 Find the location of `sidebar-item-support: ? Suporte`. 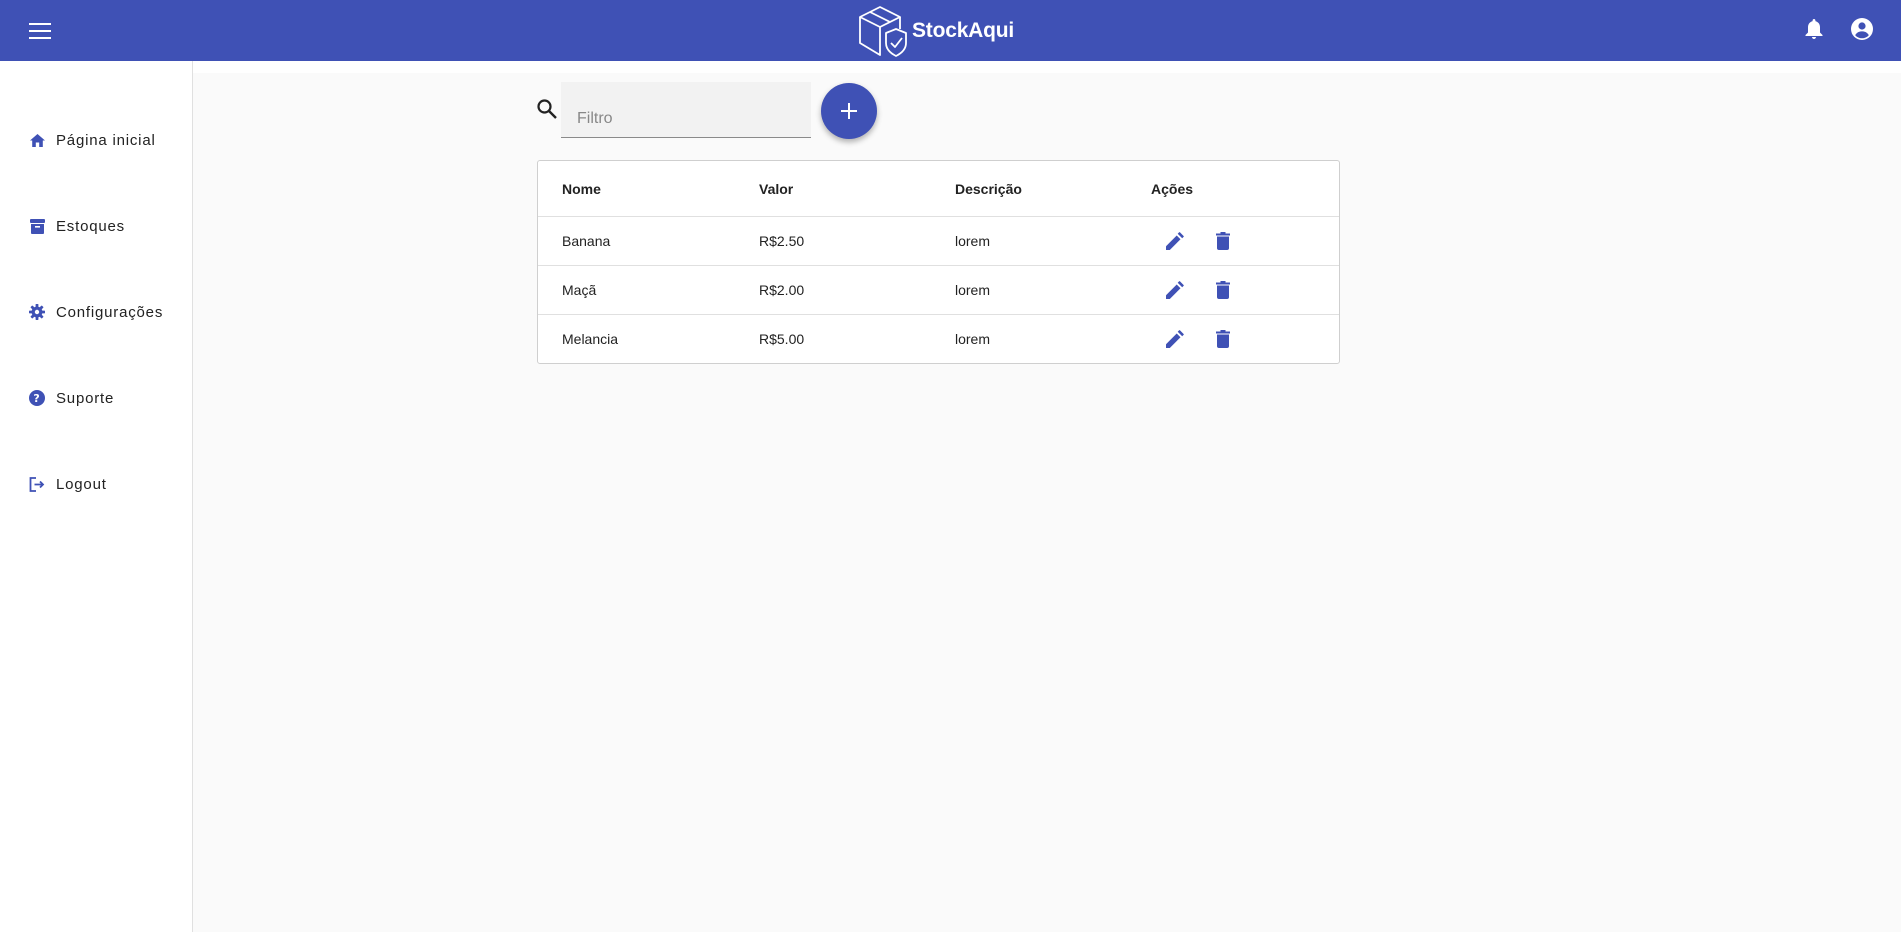

sidebar-item-support: ? Suporte is located at coordinates (71, 398).